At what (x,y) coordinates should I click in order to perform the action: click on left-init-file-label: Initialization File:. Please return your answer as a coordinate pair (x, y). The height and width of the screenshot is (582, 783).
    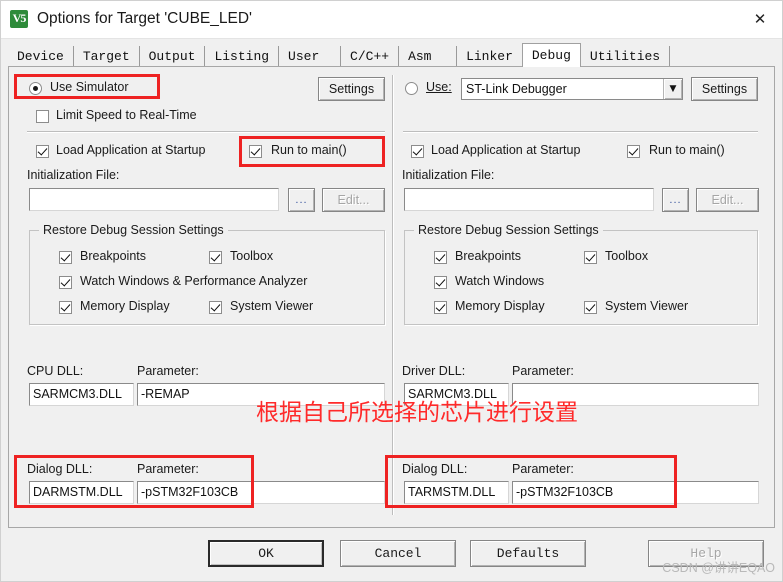
    Looking at the image, I should click on (73, 175).